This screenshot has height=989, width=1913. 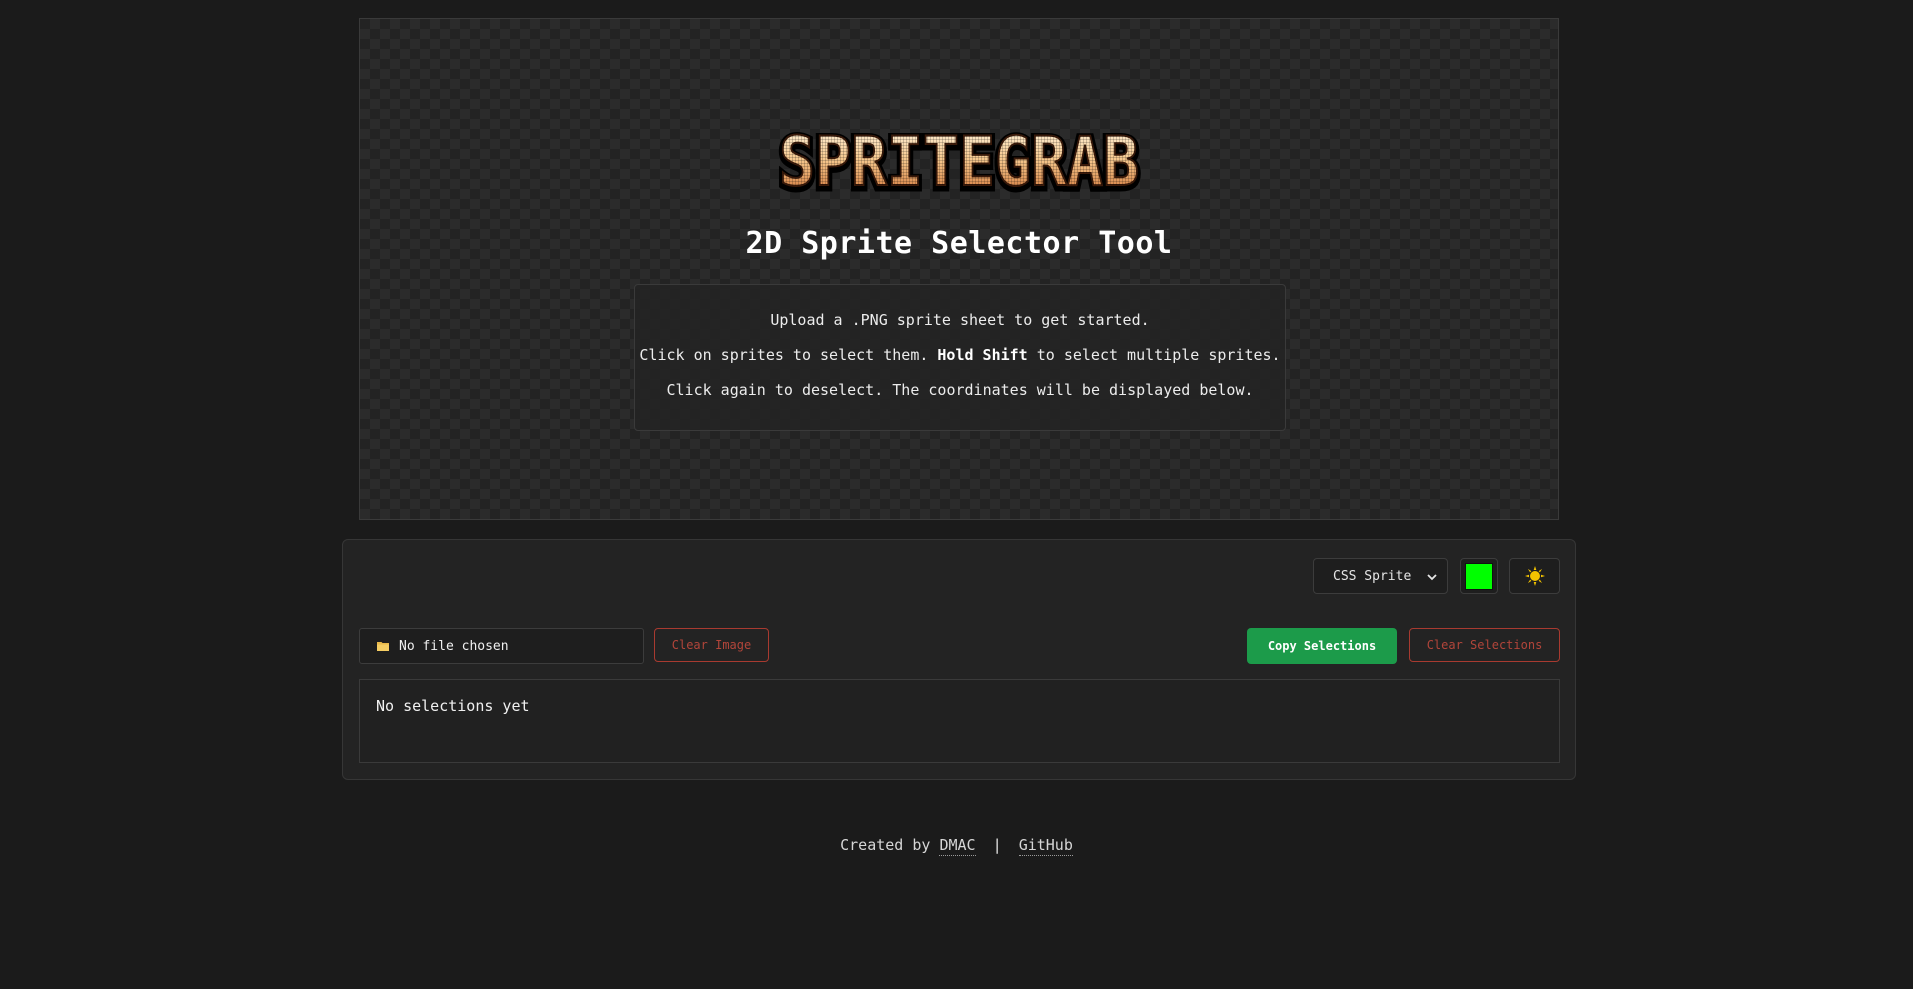 What do you see at coordinates (1322, 646) in the screenshot?
I see `copy-selections-button: Copy Selections` at bounding box center [1322, 646].